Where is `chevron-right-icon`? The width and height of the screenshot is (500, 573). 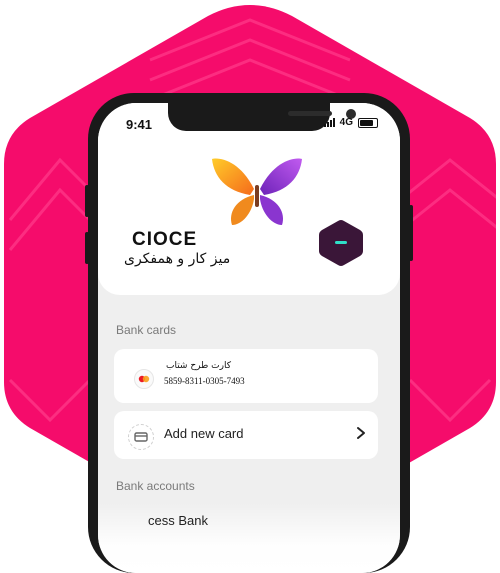 chevron-right-icon is located at coordinates (361, 435).